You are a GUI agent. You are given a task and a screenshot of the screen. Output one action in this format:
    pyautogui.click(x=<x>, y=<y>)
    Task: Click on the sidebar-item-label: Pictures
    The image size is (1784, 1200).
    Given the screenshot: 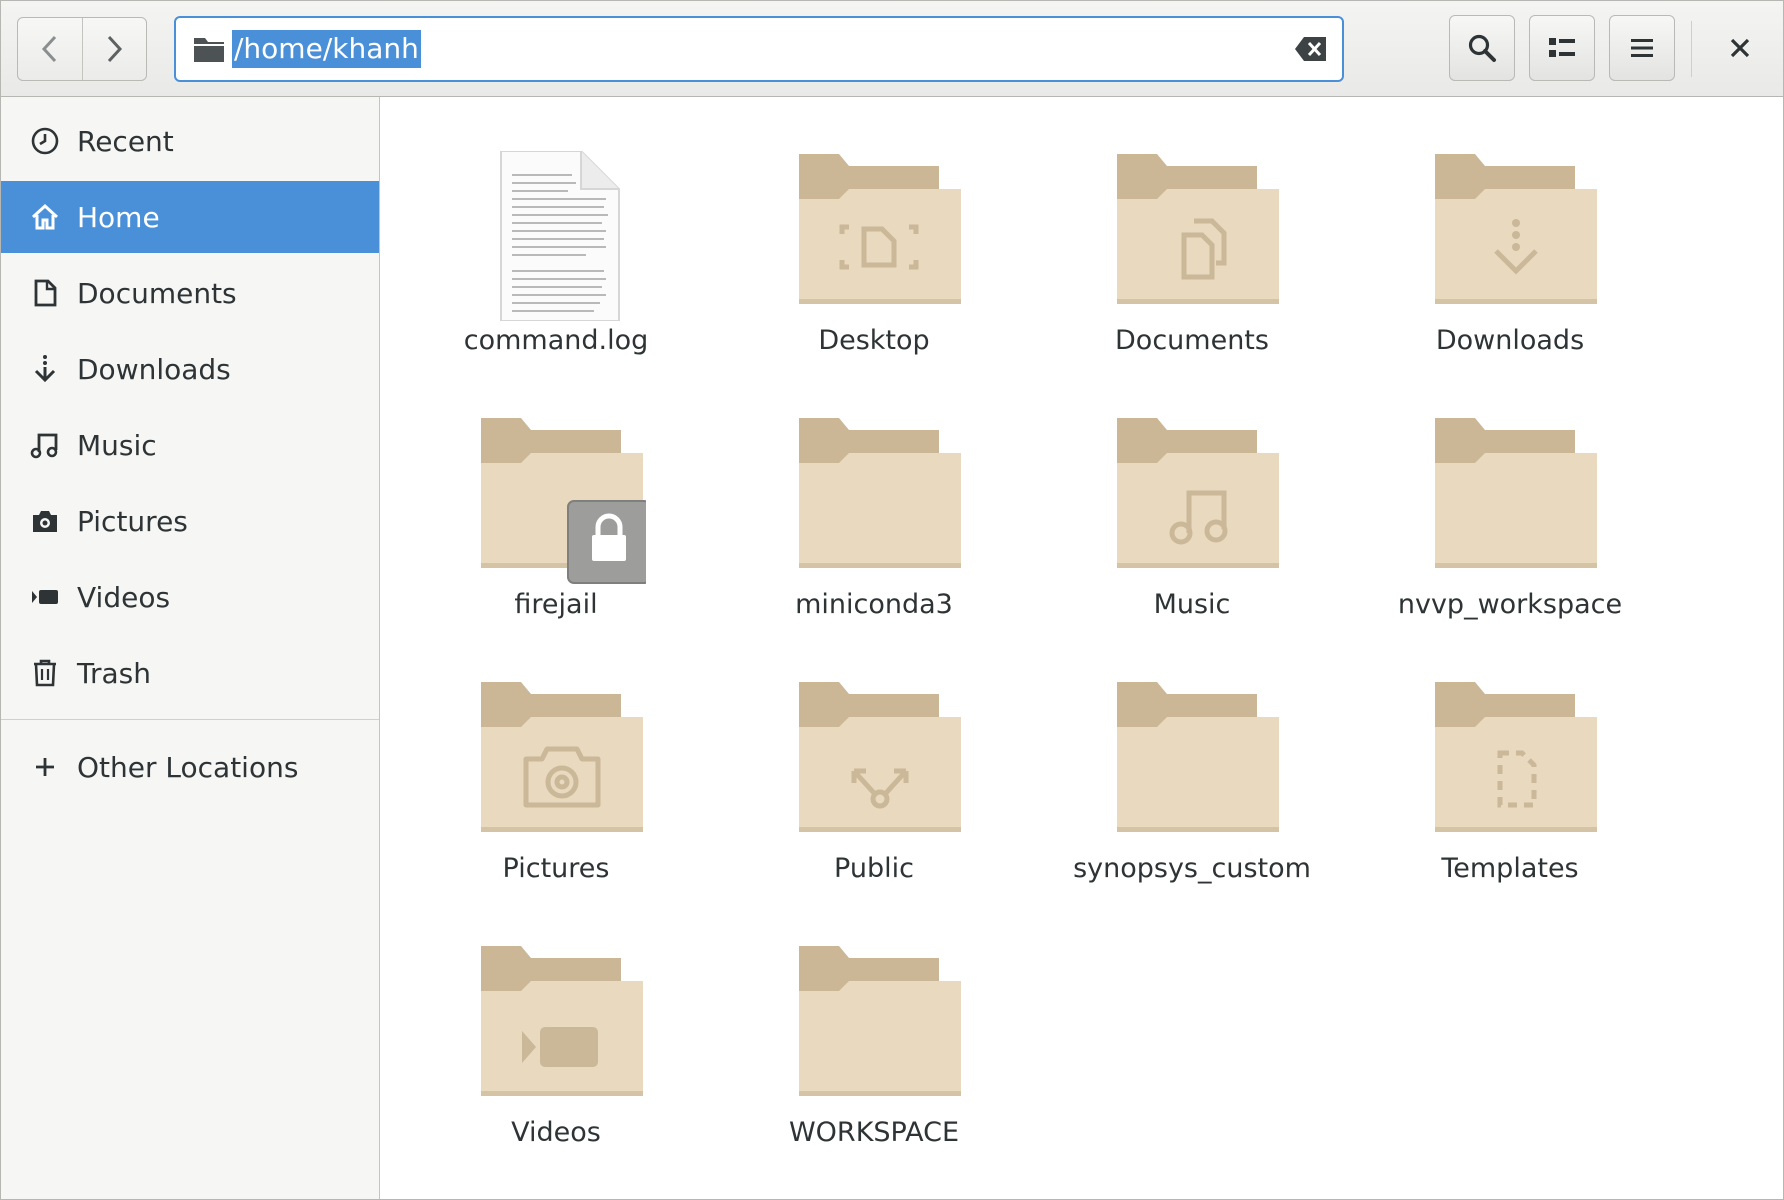 What is the action you would take?
    pyautogui.click(x=132, y=521)
    